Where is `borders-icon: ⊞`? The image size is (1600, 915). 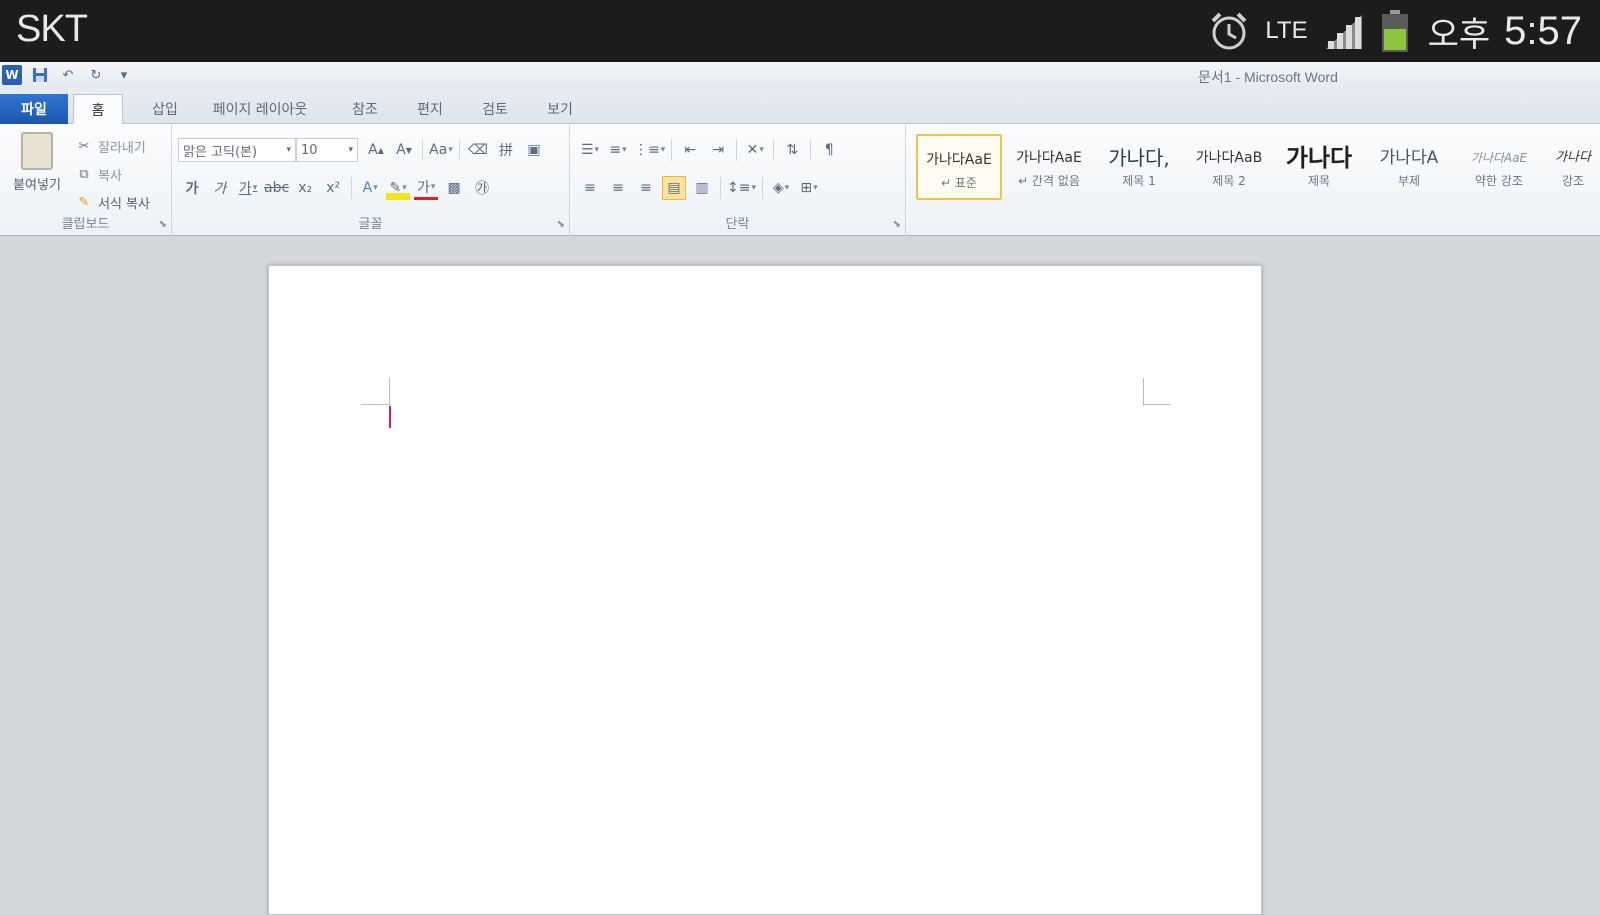 borders-icon: ⊞ is located at coordinates (809, 188).